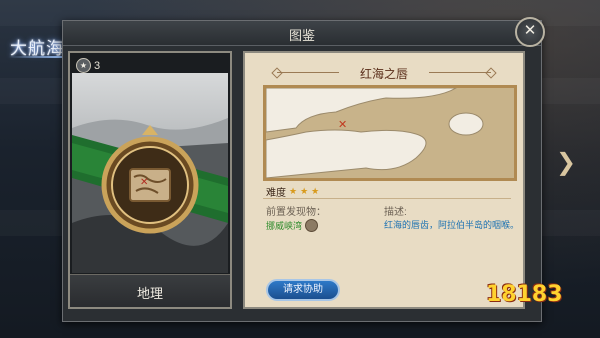 This screenshot has width=600, height=338. Describe the element at coordinates (524, 294) in the screenshot. I see `watermark-logo: 18183` at that location.